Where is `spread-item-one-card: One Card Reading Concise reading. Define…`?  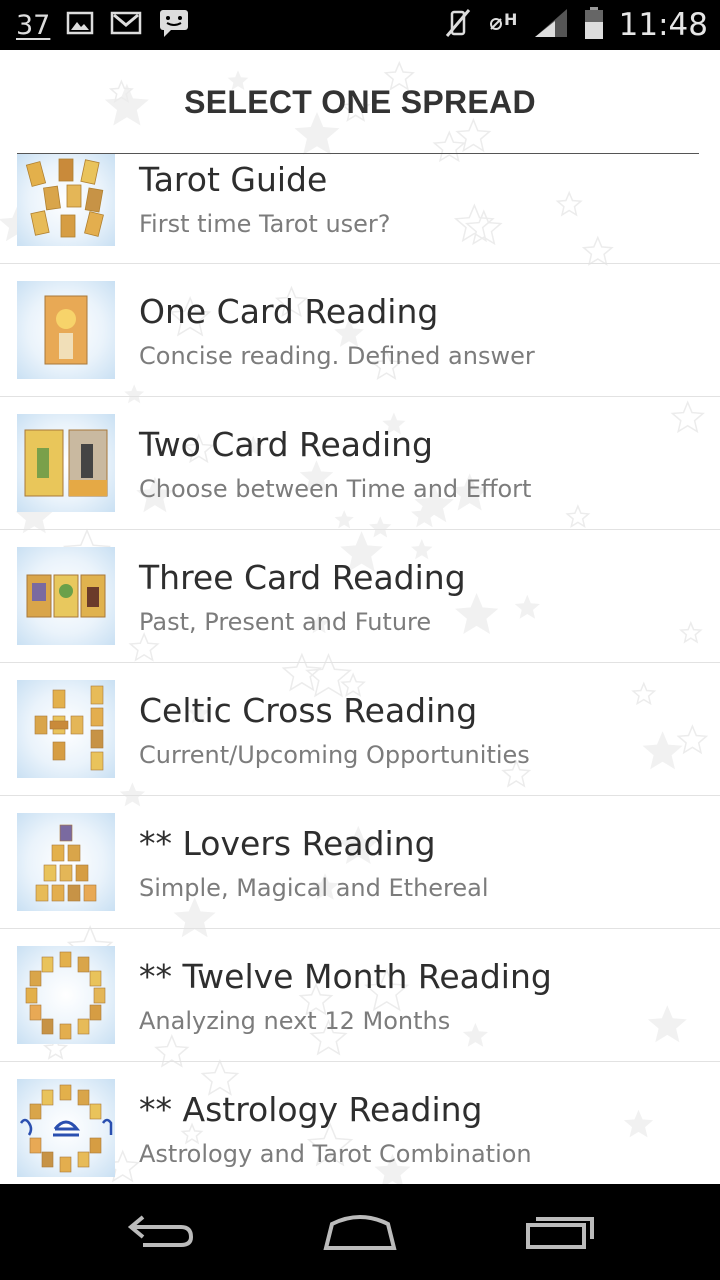 spread-item-one-card: One Card Reading Concise reading. Define… is located at coordinates (360, 330).